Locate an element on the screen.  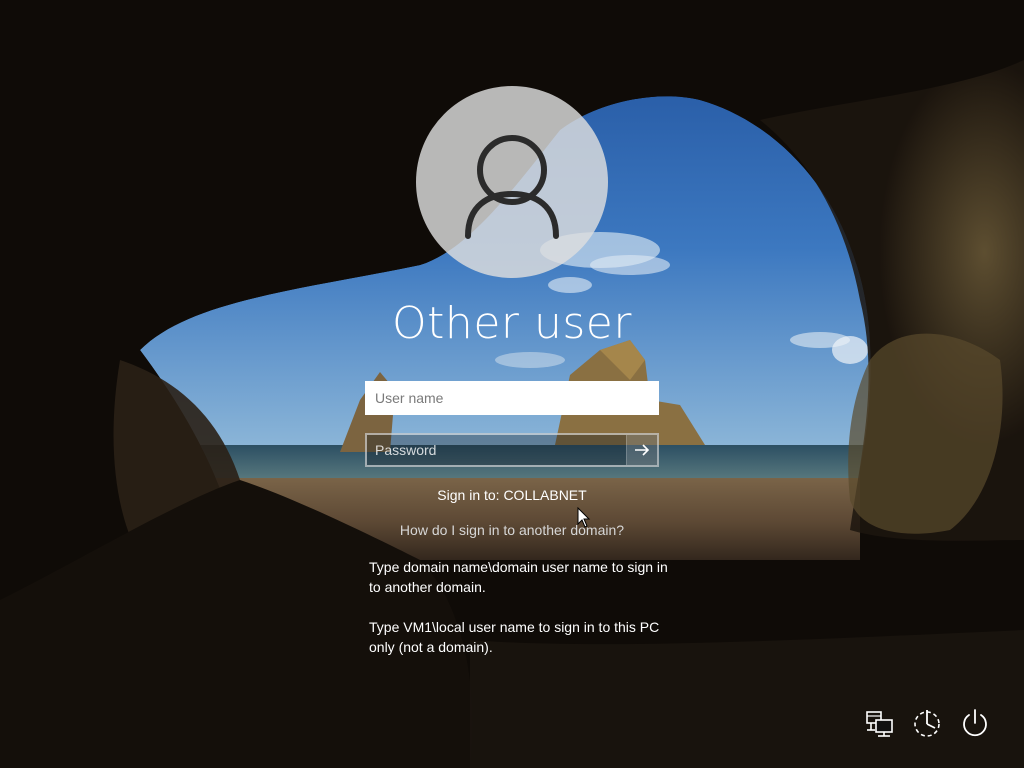
power-button is located at coordinates (975, 723).